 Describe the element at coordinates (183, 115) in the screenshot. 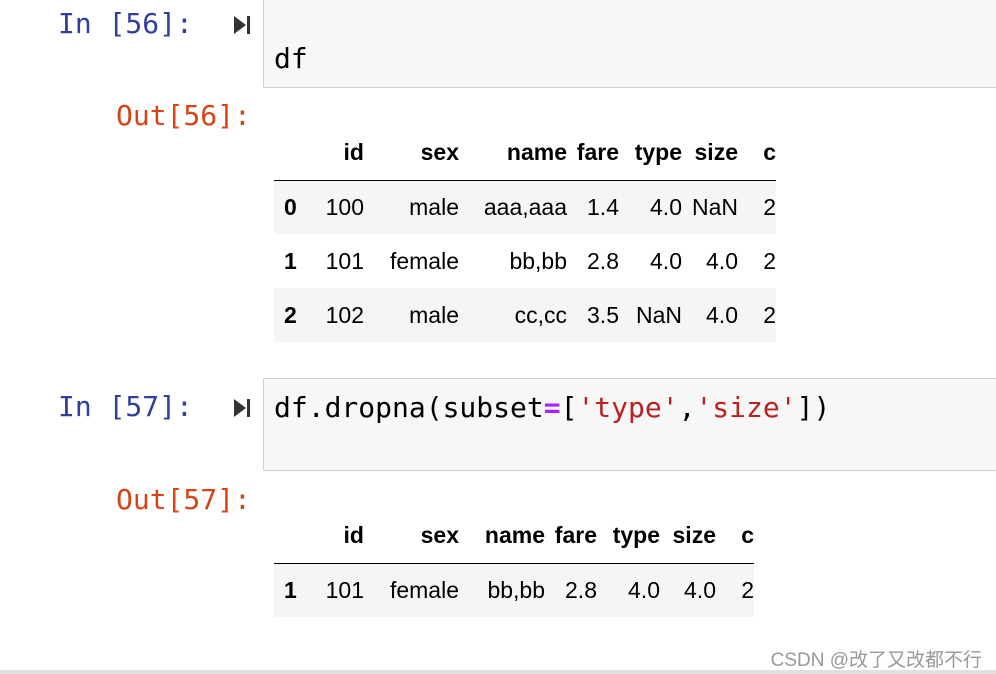

I see `output-prompt: Out[56]:` at that location.